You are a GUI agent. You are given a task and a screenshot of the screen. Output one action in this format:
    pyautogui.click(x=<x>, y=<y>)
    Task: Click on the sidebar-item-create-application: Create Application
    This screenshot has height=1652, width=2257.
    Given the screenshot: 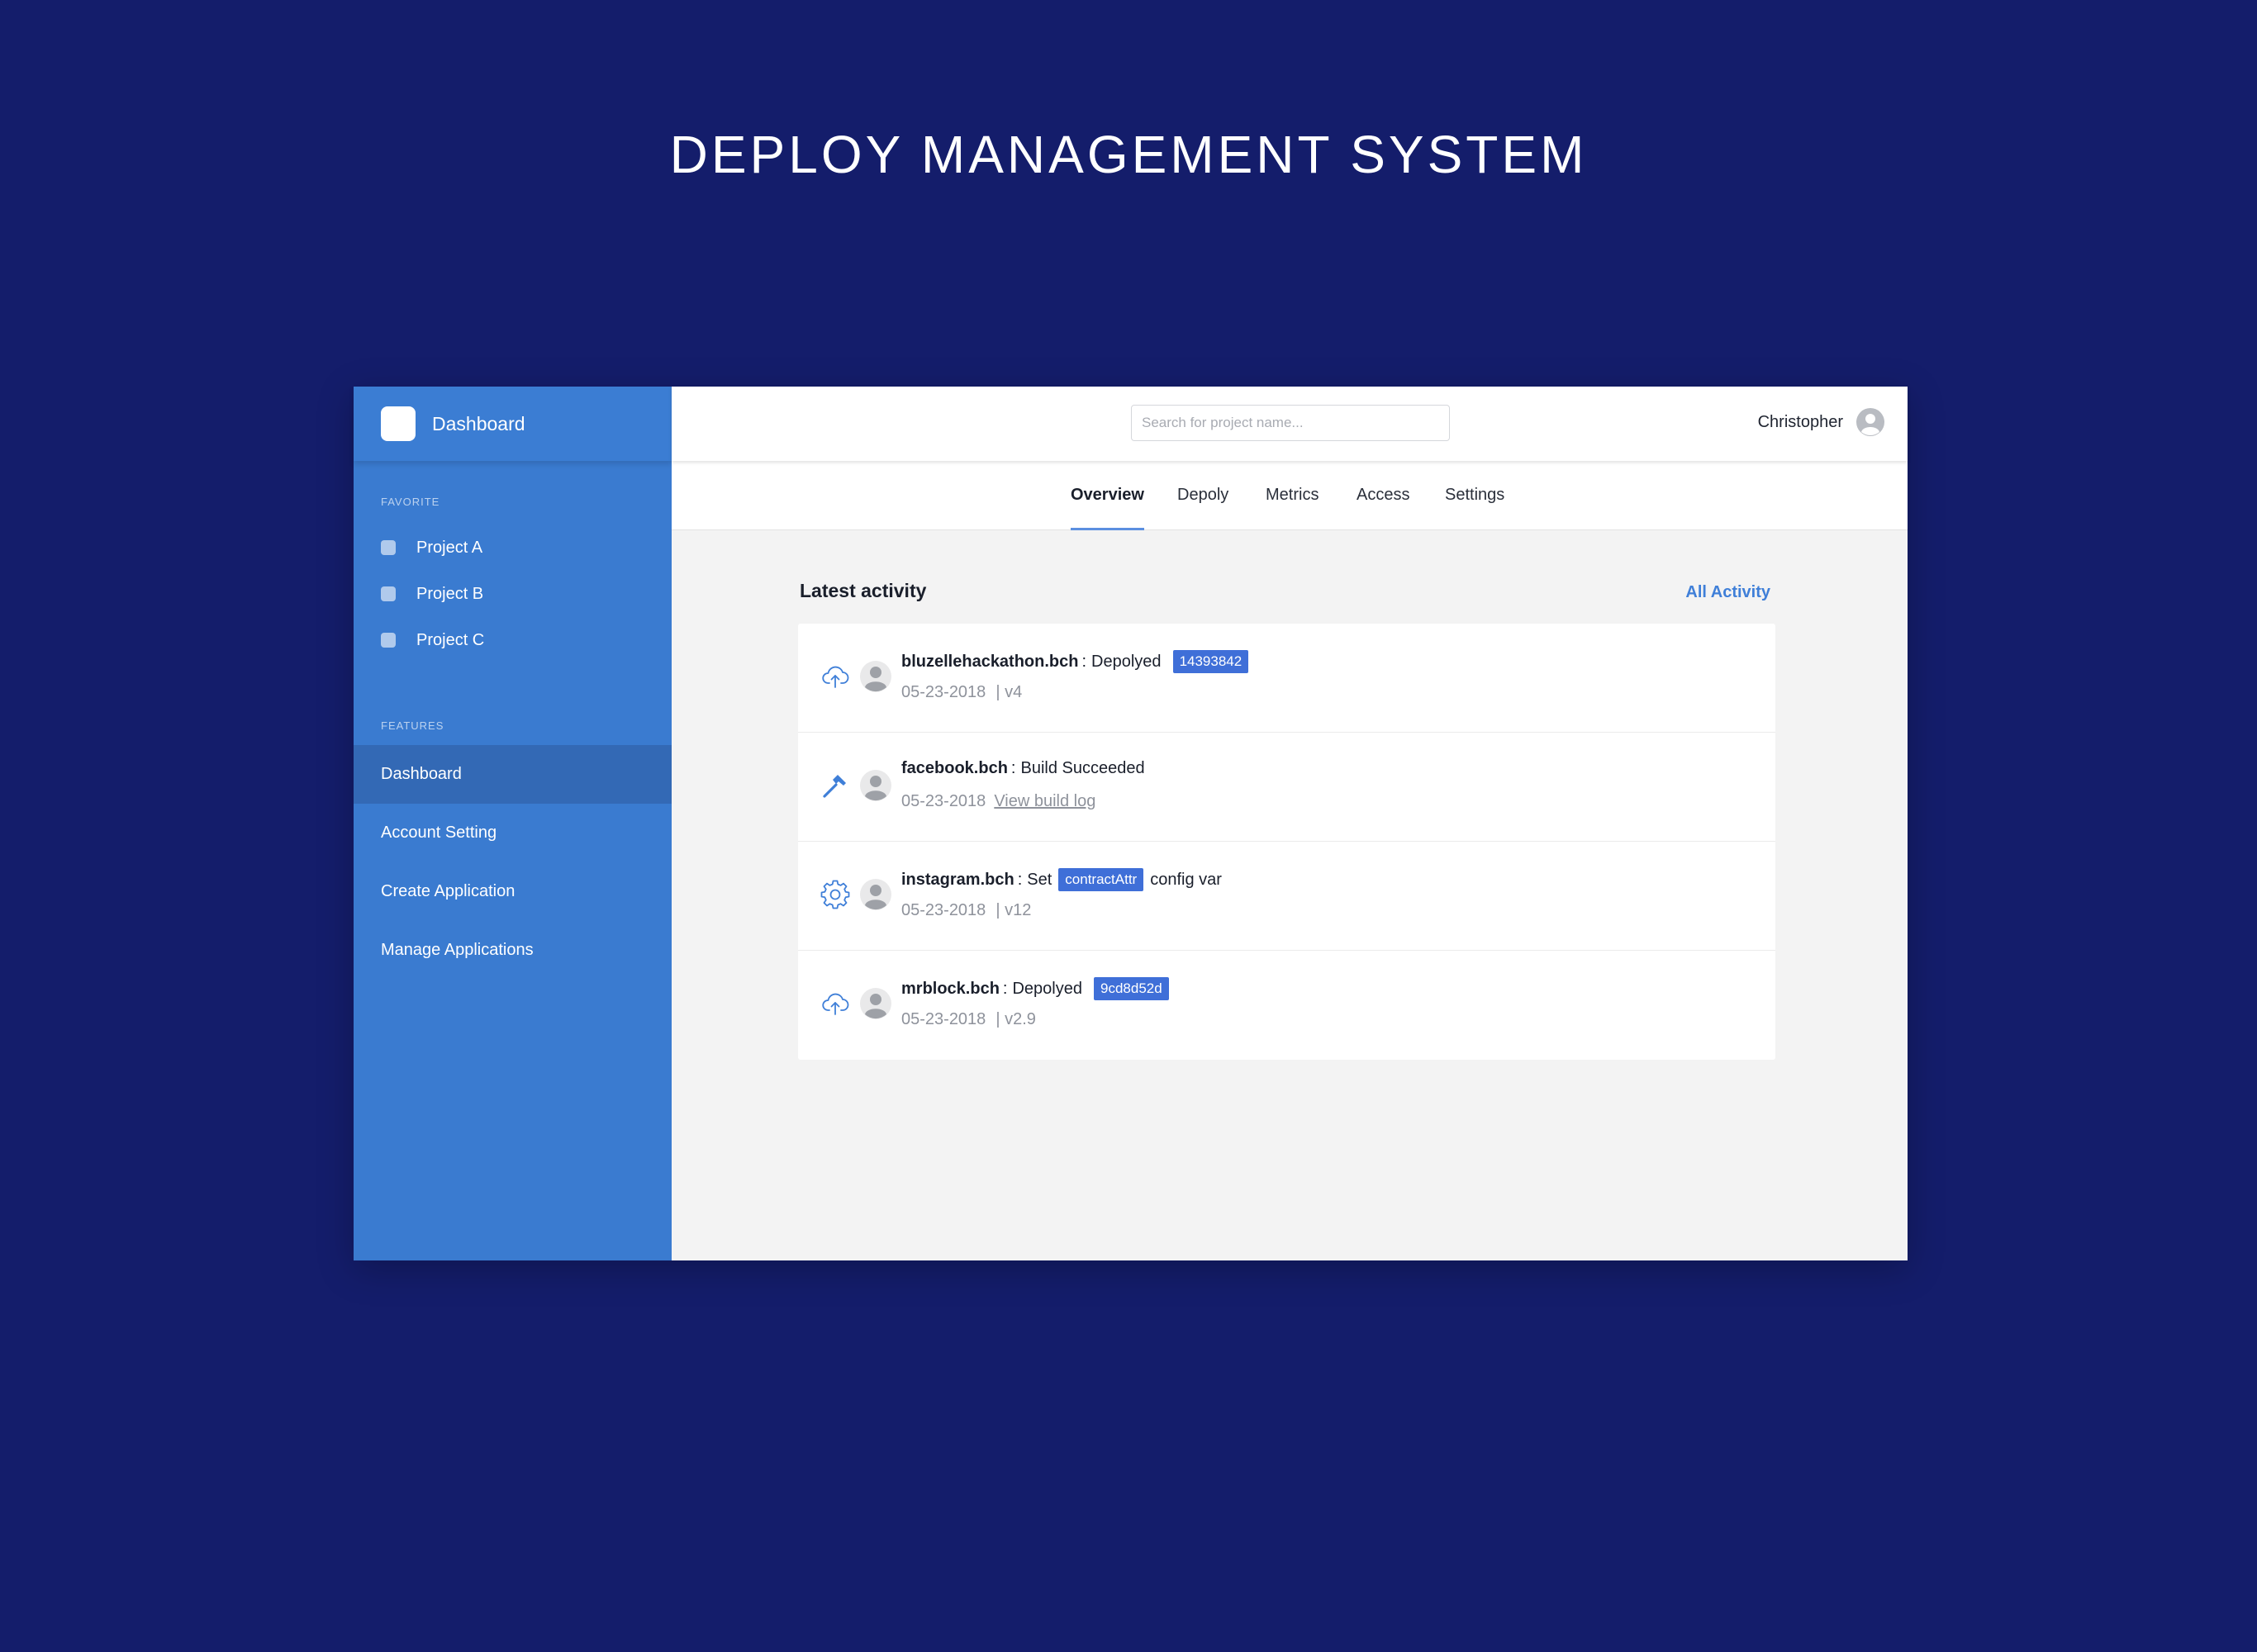 What is the action you would take?
    pyautogui.click(x=513, y=891)
    